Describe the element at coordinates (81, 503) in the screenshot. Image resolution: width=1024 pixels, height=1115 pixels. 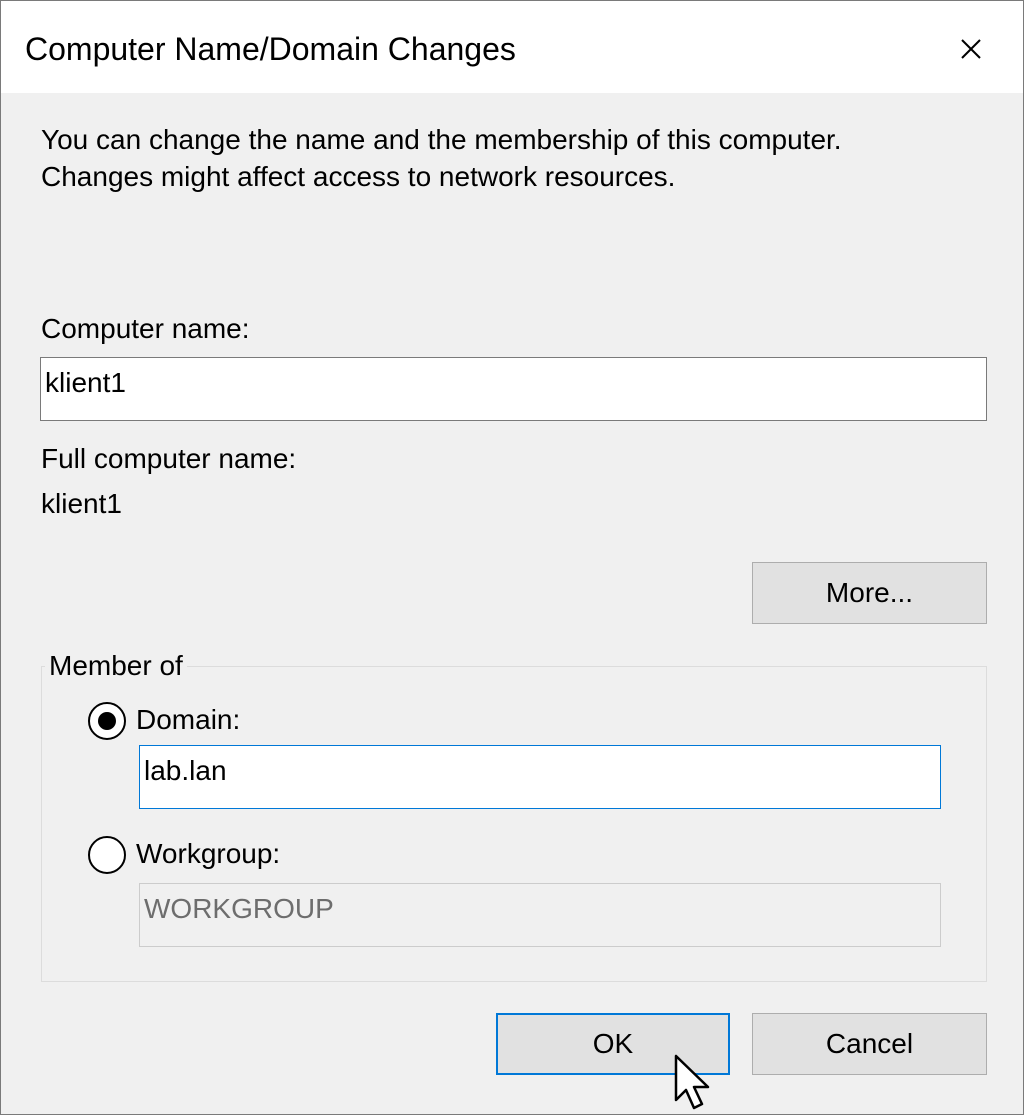
I see `full-computer-name-value: klient1` at that location.